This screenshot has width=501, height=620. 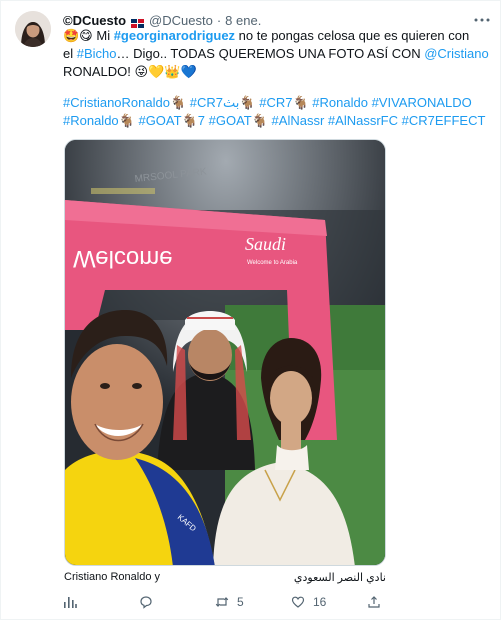 I want to click on mention-cristiano: @Cristiano, so click(x=456, y=53).